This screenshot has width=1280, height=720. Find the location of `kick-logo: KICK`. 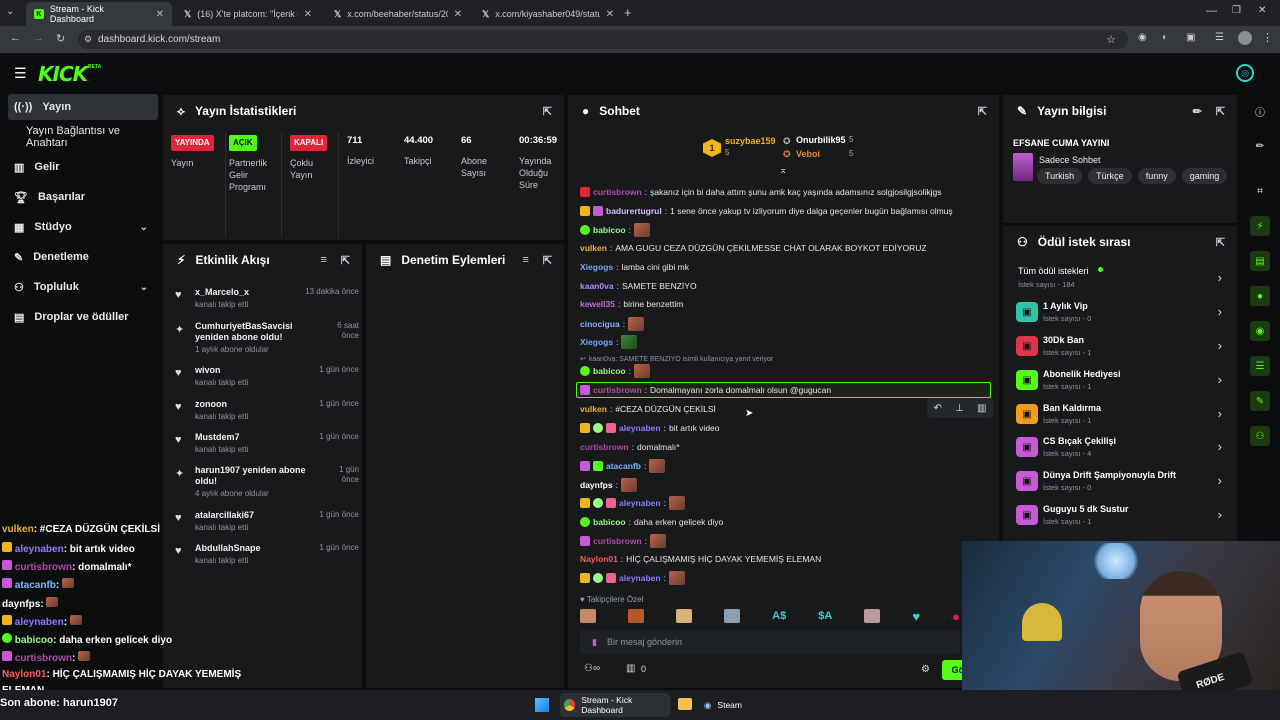

kick-logo: KICK is located at coordinates (63, 74).